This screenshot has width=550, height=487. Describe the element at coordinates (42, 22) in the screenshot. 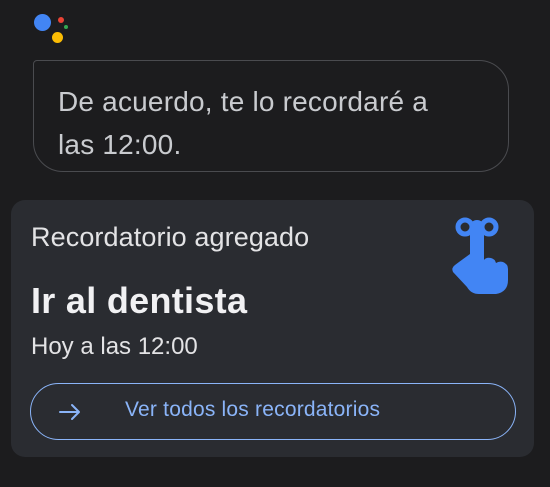

I see `assistant-blue-dot` at that location.